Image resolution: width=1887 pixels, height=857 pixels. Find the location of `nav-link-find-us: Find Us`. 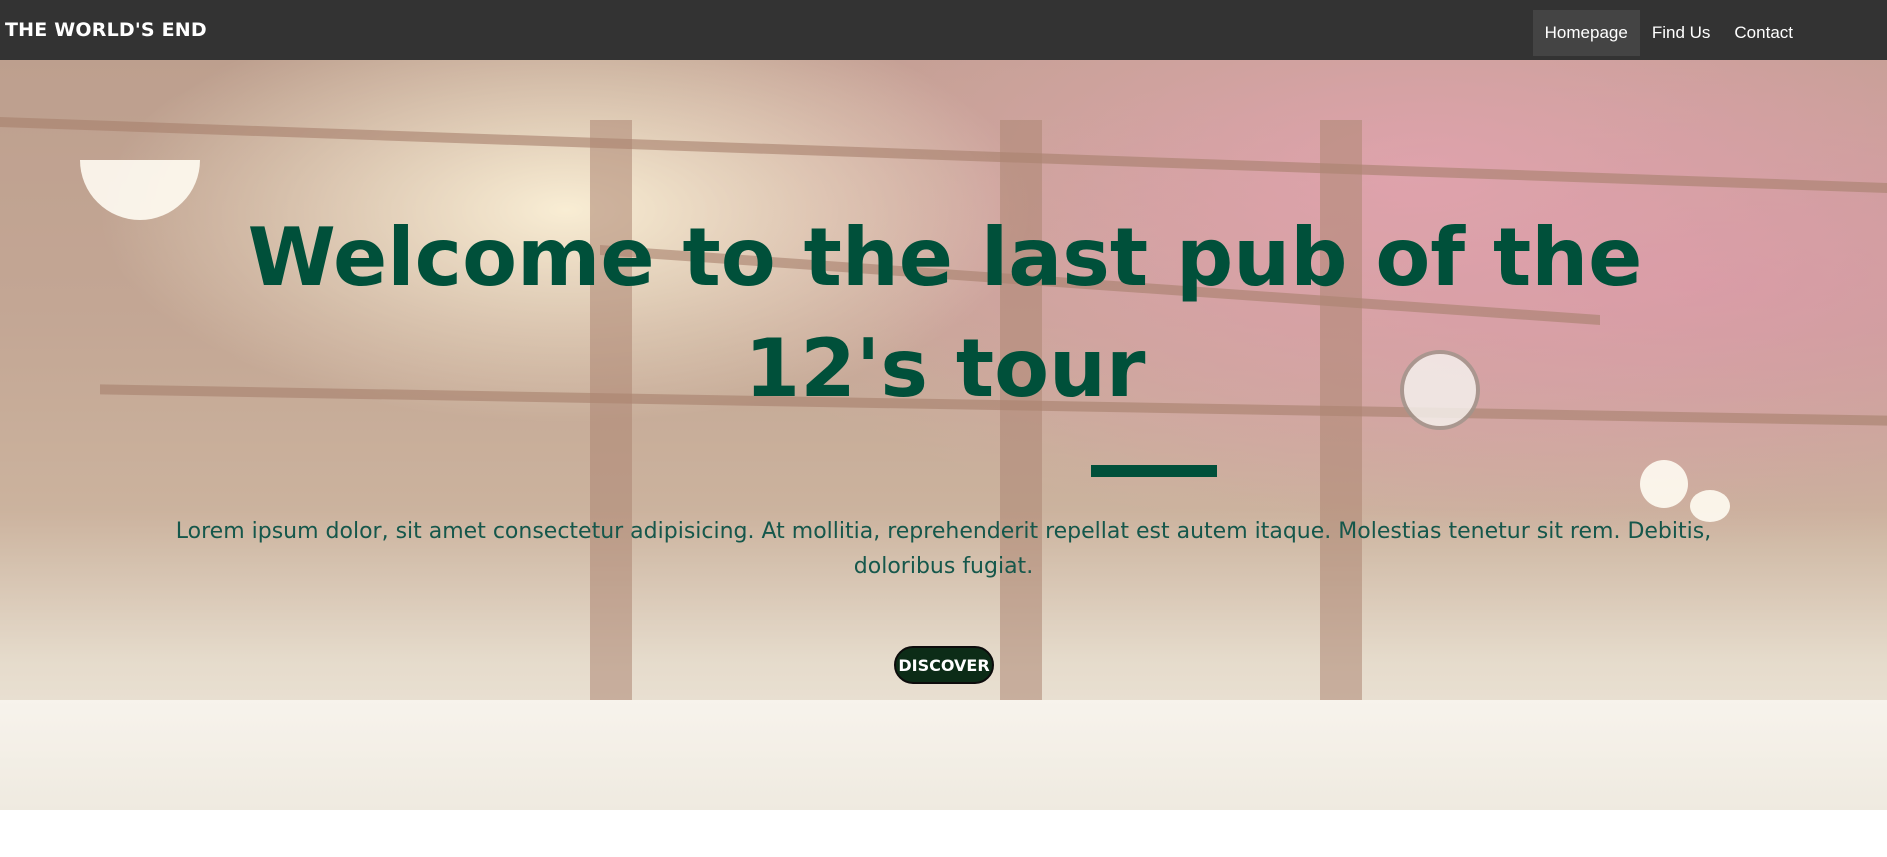

nav-link-find-us: Find Us is located at coordinates (1681, 33).